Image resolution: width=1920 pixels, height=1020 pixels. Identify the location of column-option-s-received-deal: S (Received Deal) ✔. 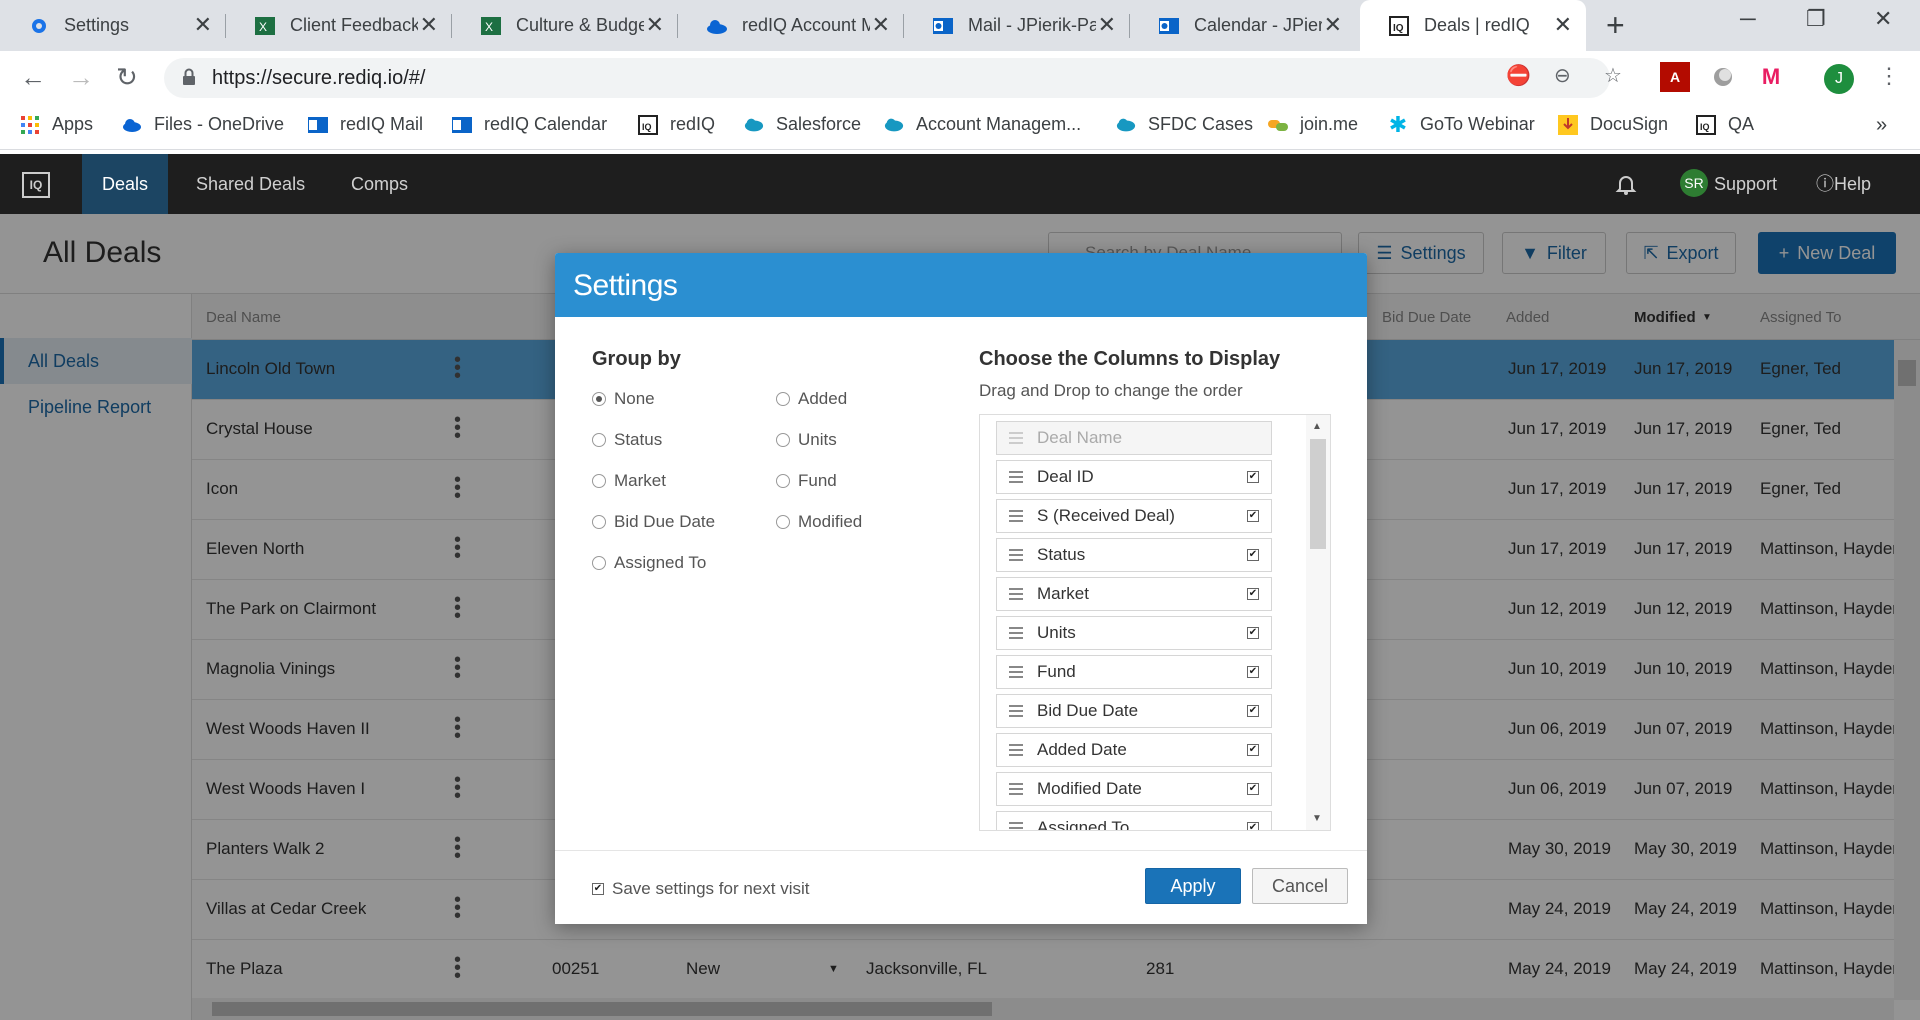
(1134, 516).